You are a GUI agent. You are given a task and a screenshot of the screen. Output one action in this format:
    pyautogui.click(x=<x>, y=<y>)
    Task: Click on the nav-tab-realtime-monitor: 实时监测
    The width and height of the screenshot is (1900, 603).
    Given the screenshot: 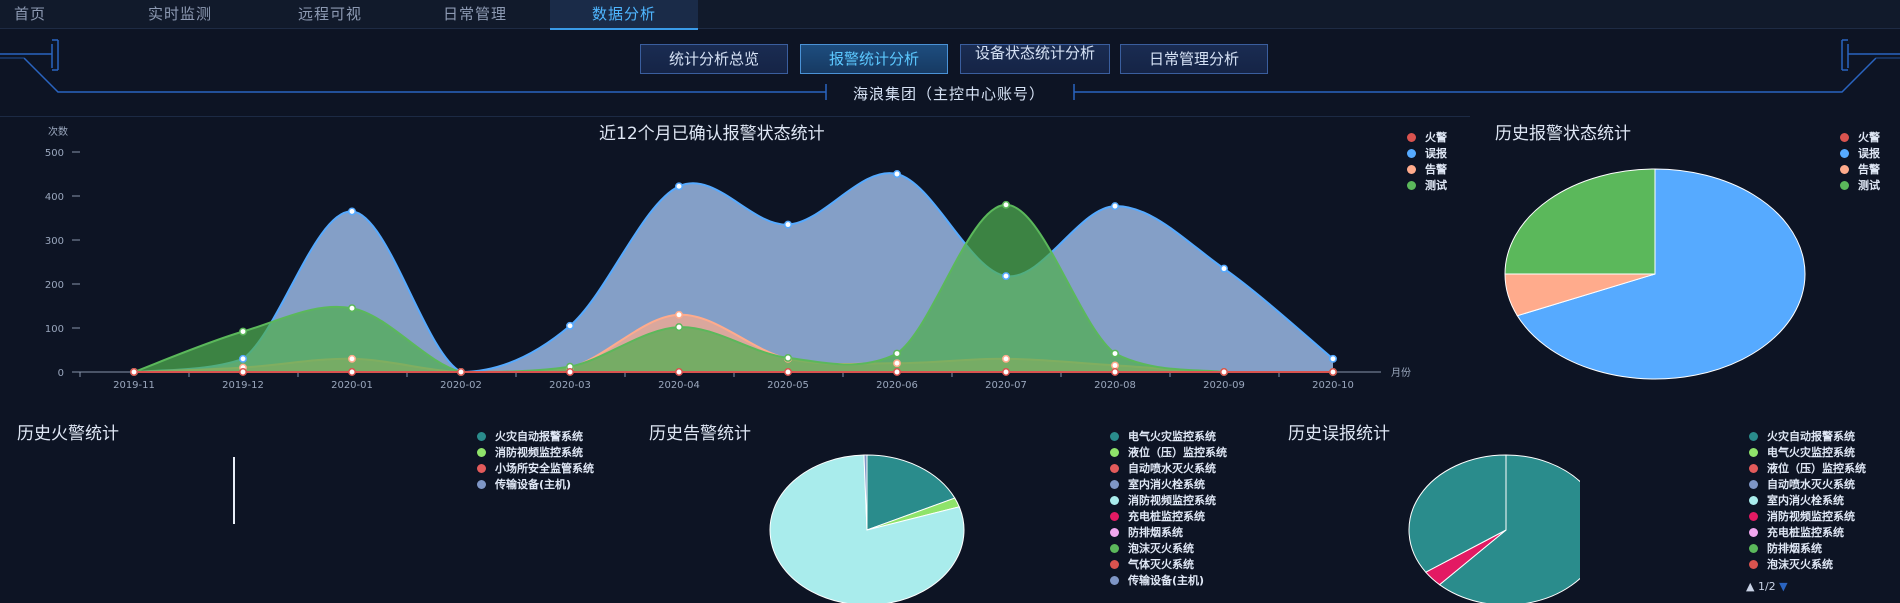 What is the action you would take?
    pyautogui.click(x=180, y=14)
    